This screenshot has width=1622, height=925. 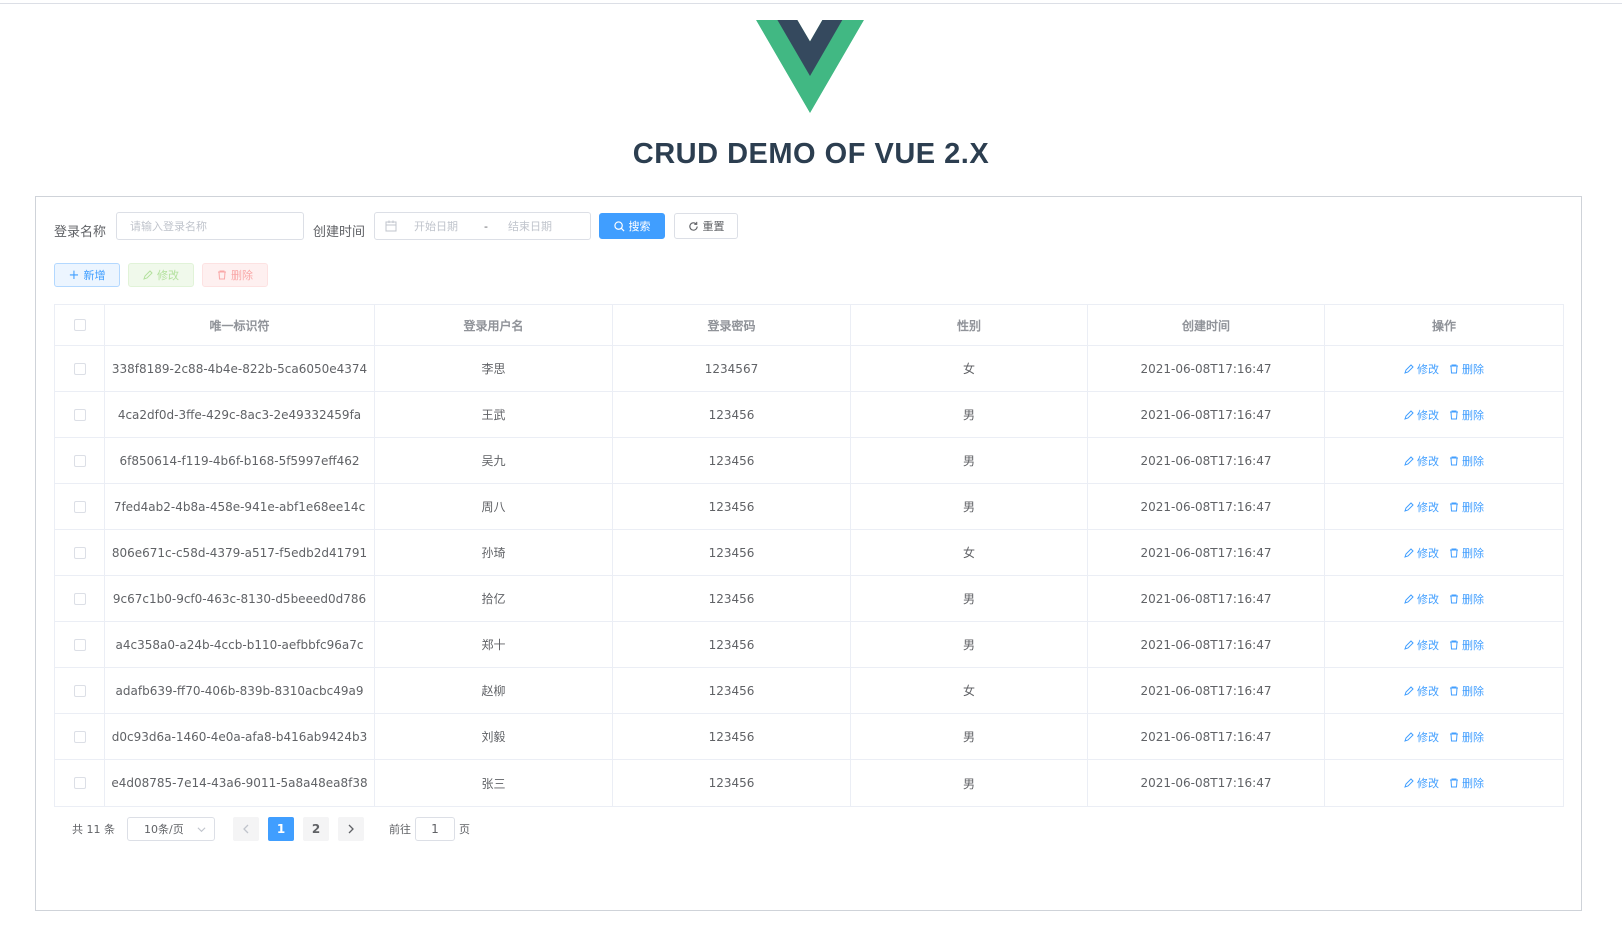 What do you see at coordinates (632, 226) in the screenshot?
I see `search-button: 搜索` at bounding box center [632, 226].